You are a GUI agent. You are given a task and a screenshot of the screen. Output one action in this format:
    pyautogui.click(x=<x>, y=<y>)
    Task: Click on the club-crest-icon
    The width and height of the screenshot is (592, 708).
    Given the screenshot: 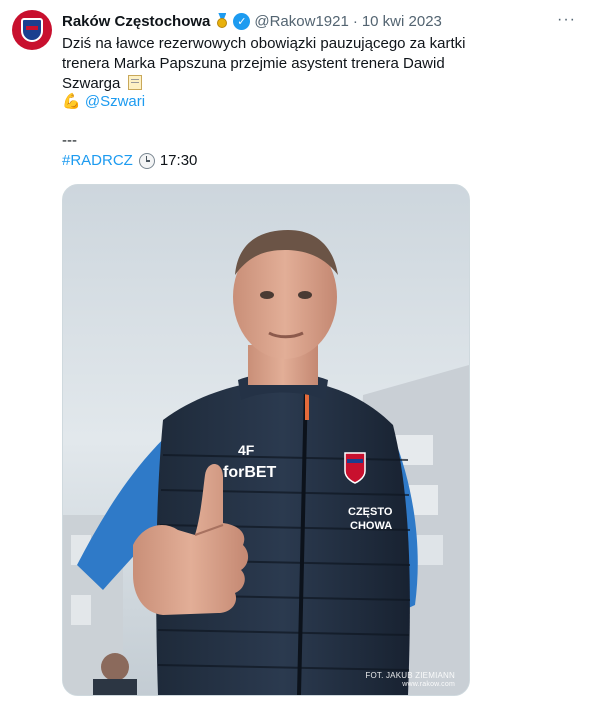 What is the action you would take?
    pyautogui.click(x=32, y=30)
    